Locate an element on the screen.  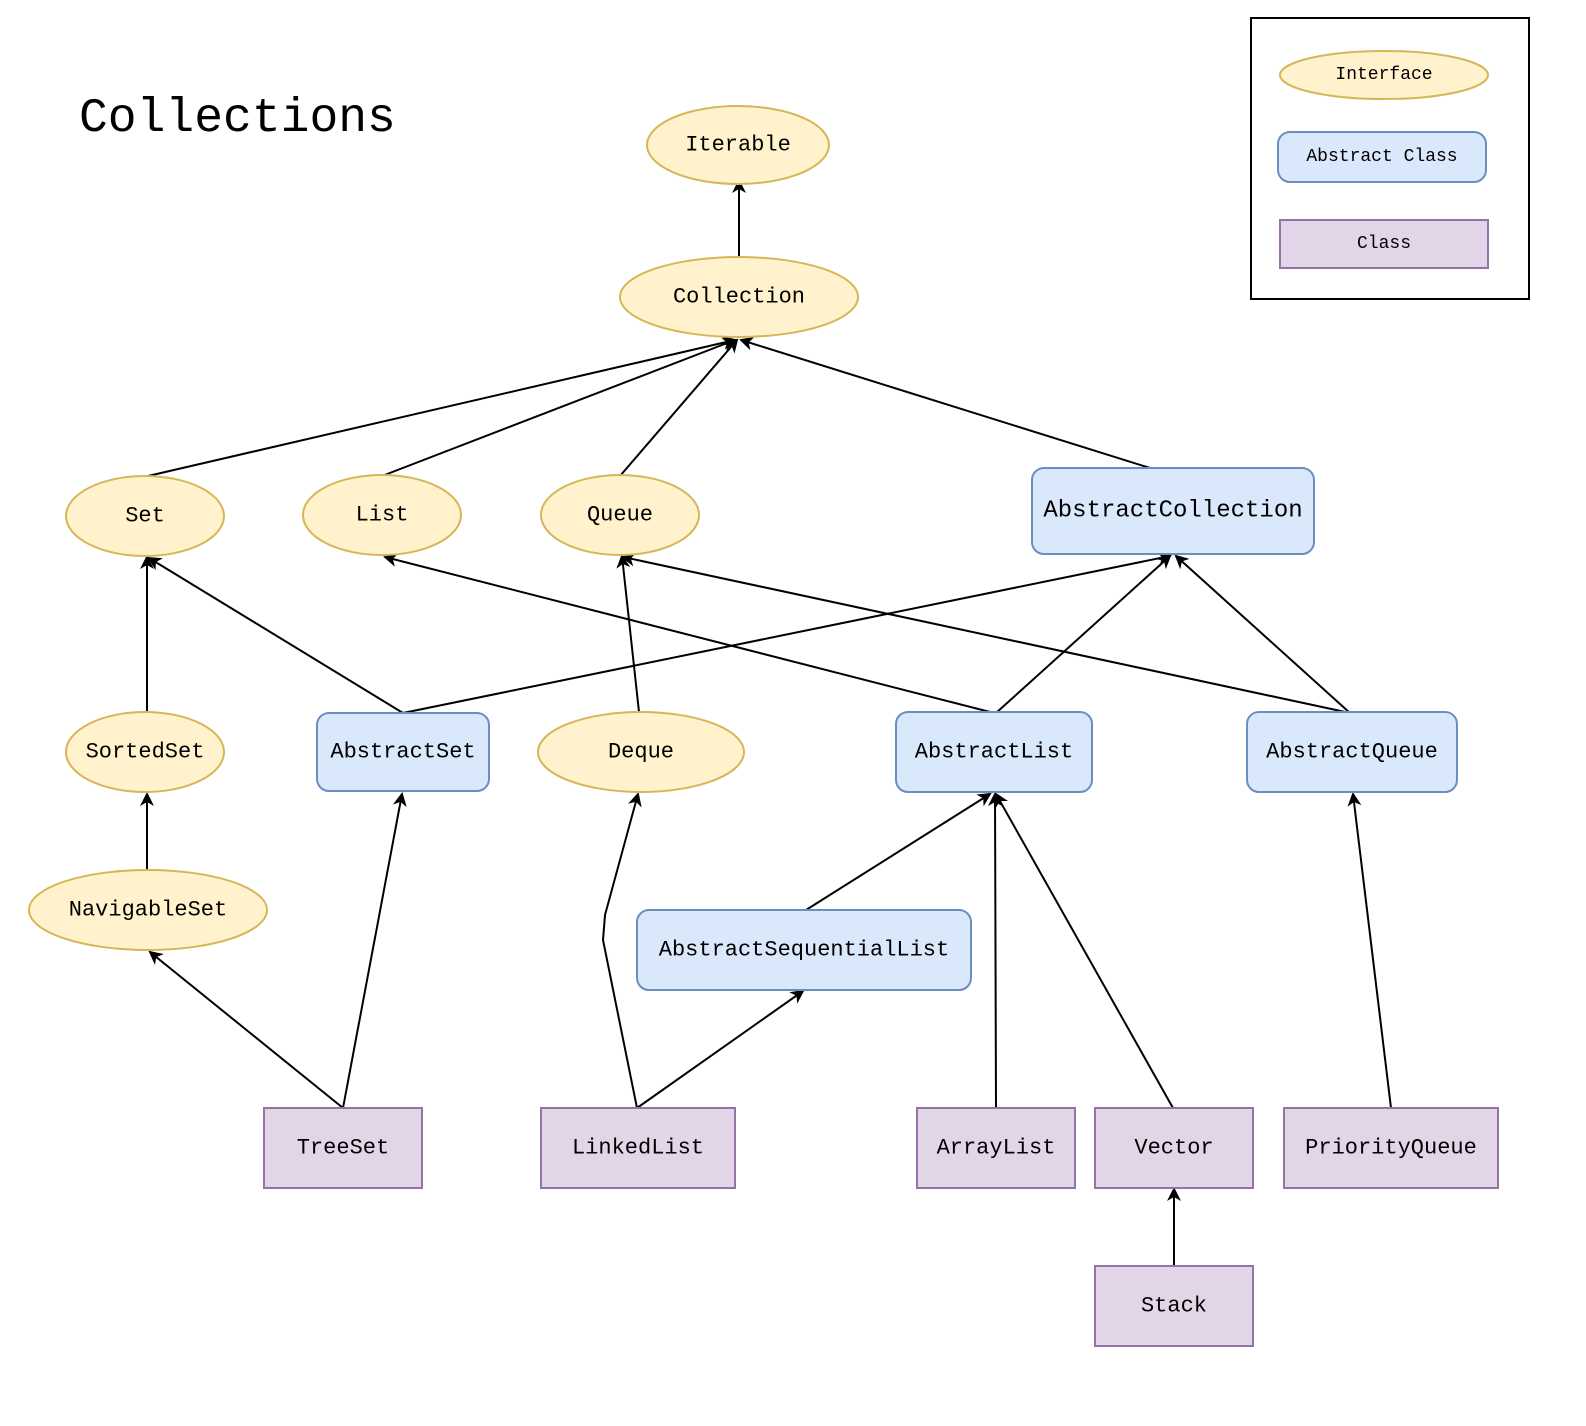
legend-item-interface: Interface is located at coordinates (1384, 75).